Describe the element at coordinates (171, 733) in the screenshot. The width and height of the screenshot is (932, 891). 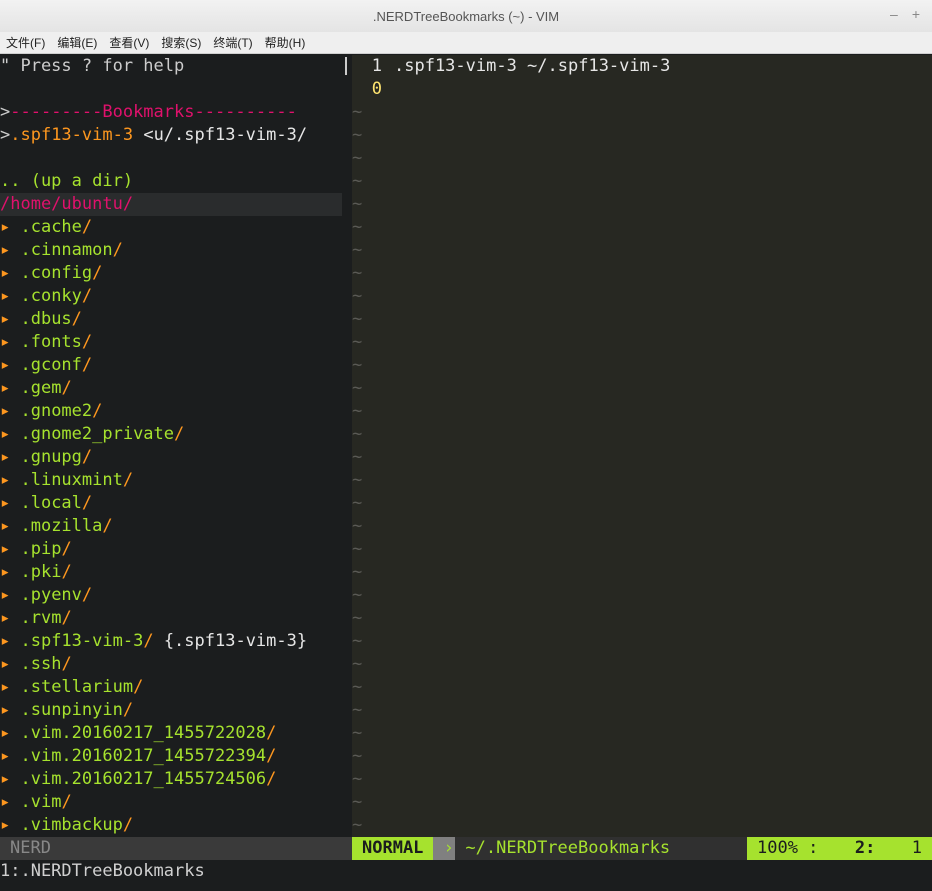
I see `tree-dir-item: ▸ .vim.20160217_1455722028/` at that location.